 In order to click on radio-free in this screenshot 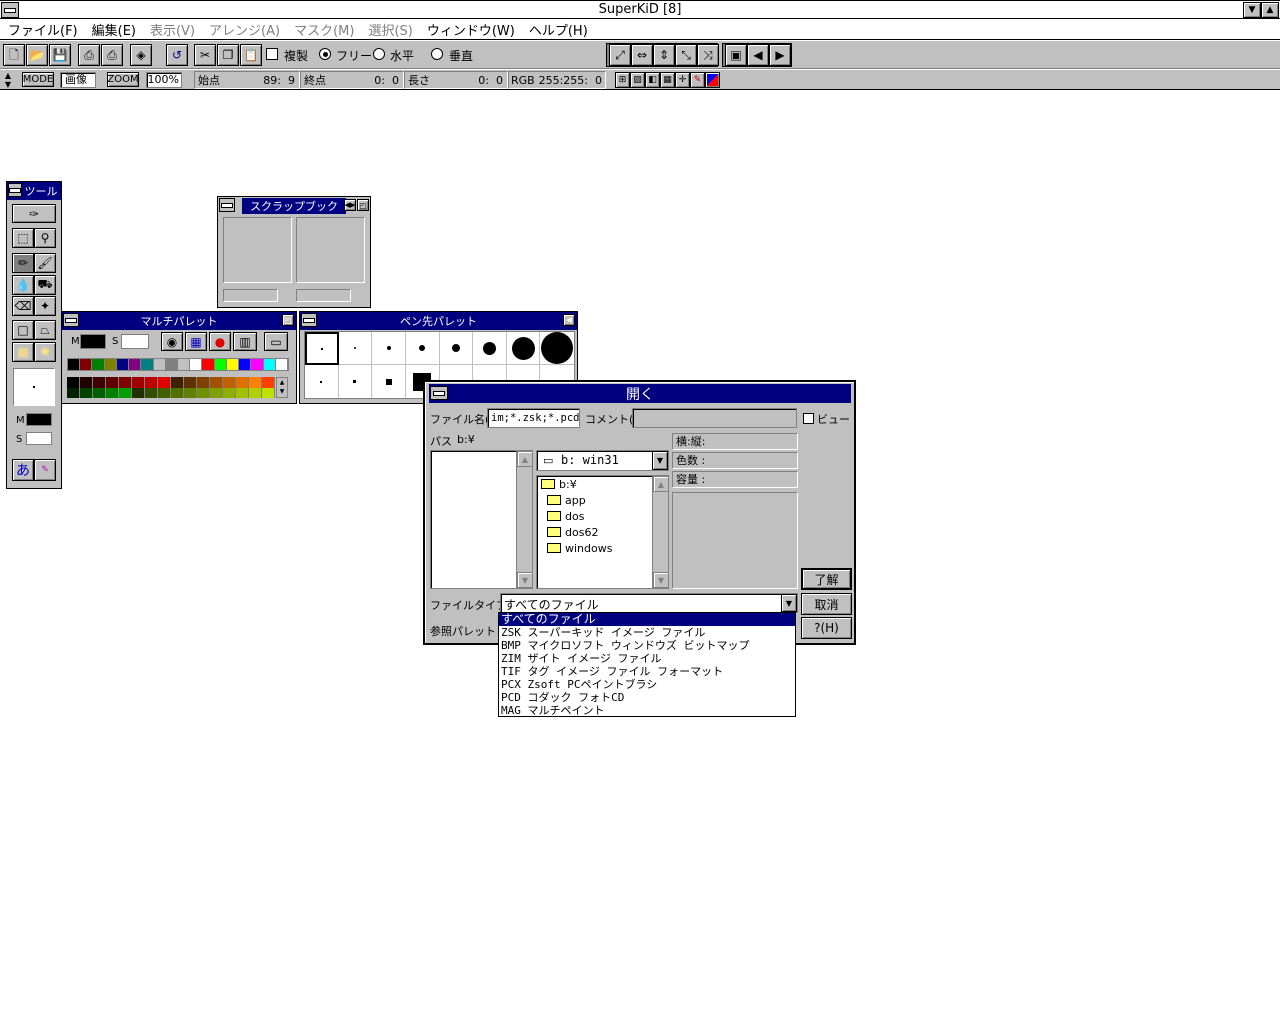, I will do `click(325, 54)`.